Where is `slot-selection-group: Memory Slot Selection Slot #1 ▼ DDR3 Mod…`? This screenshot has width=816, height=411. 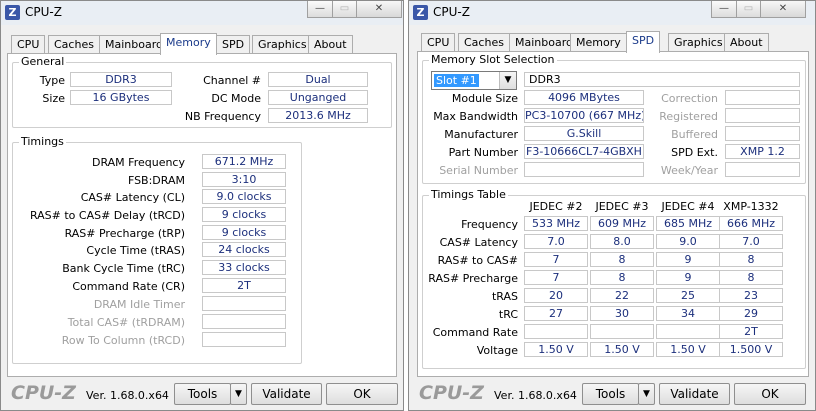 slot-selection-group: Memory Slot Selection Slot #1 ▼ DDR3 Mod… is located at coordinates (614, 118).